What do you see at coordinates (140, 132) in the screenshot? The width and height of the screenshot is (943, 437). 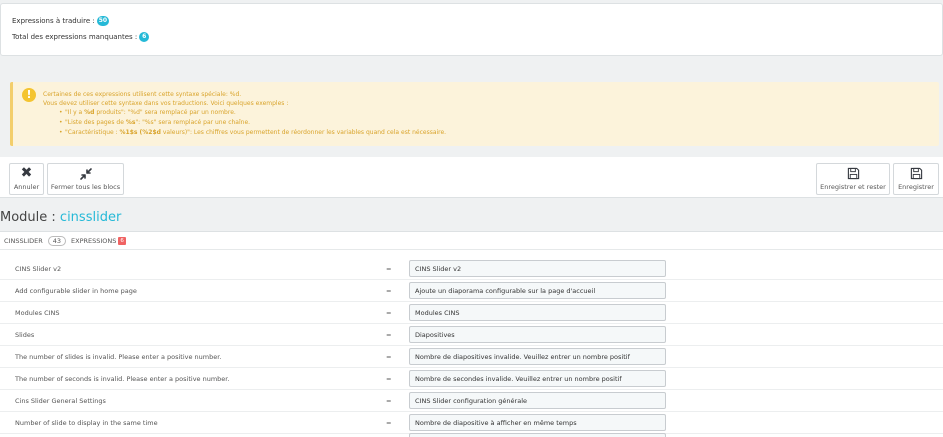 I see `example-token: %1$s (%2$d` at bounding box center [140, 132].